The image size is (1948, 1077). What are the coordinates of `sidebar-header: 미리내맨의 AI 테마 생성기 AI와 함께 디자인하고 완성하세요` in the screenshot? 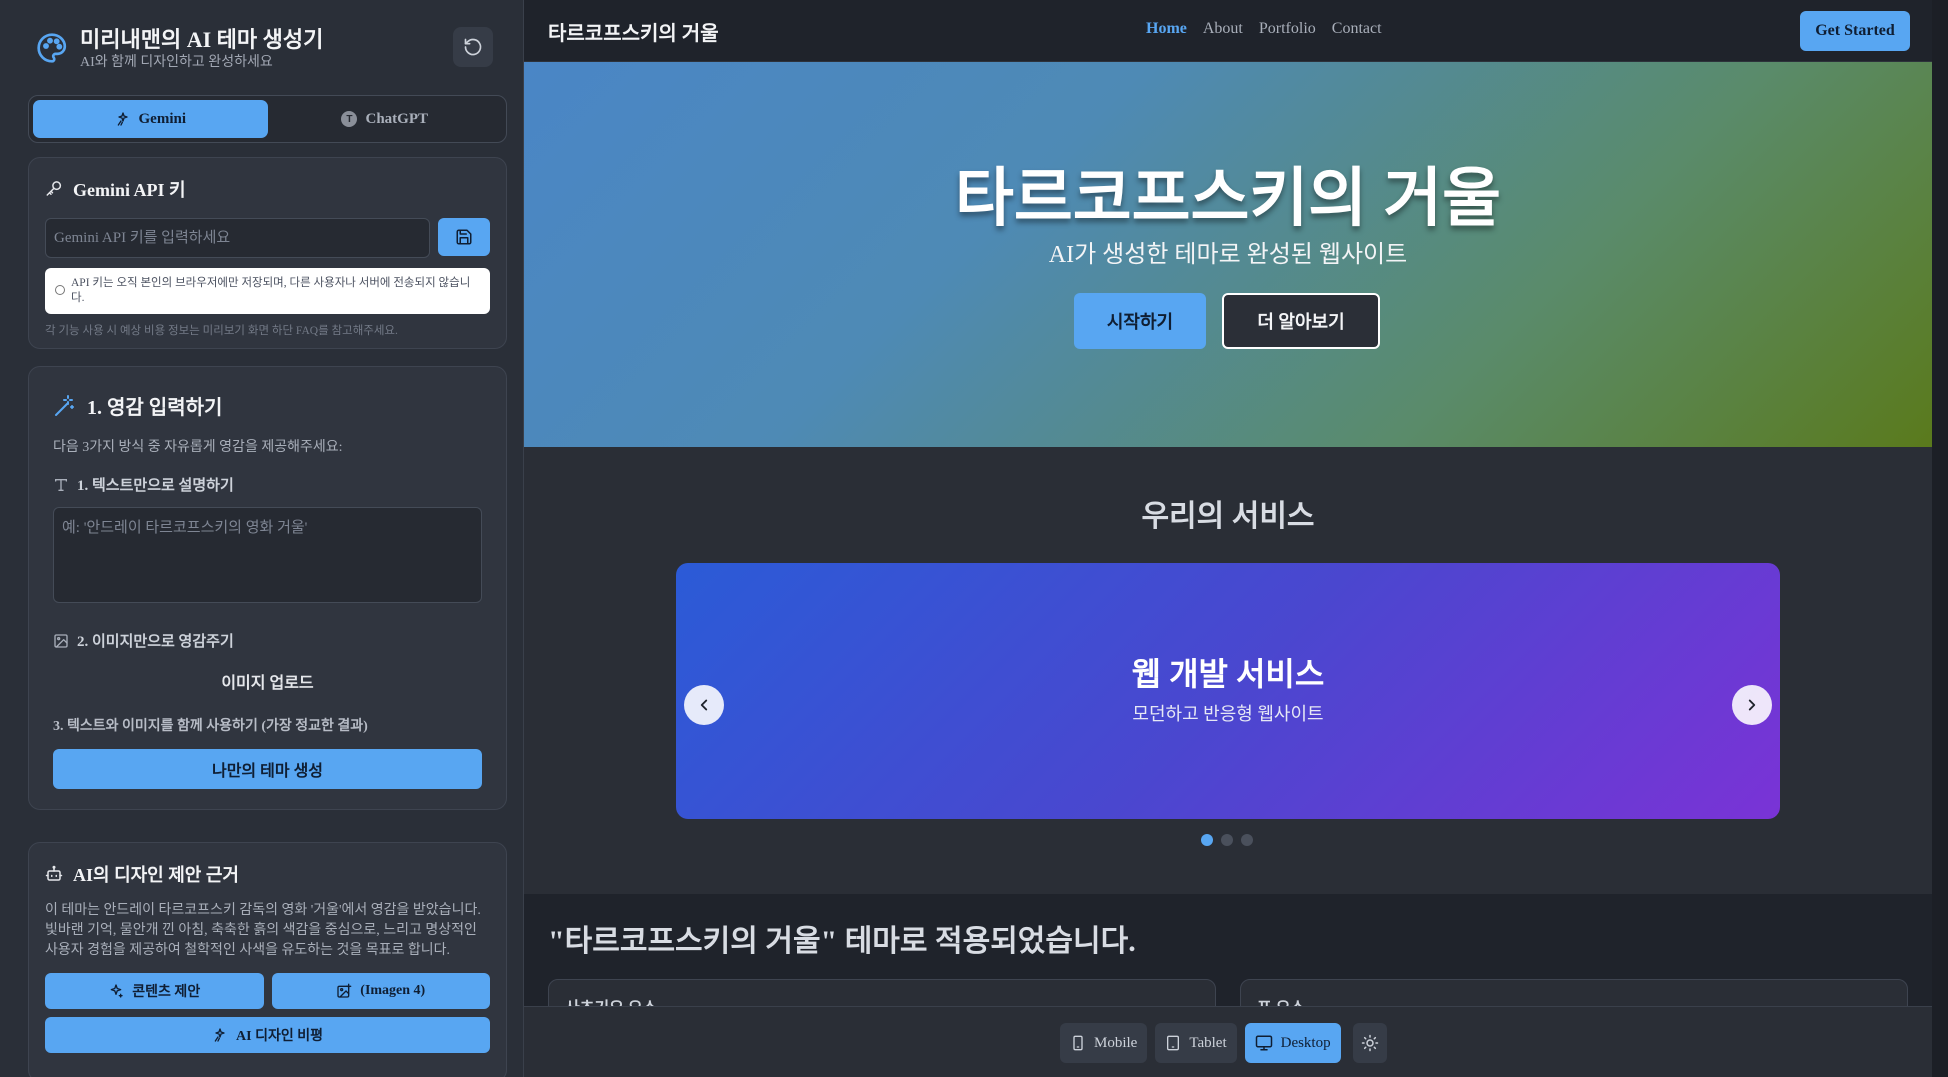 It's located at (264, 48).